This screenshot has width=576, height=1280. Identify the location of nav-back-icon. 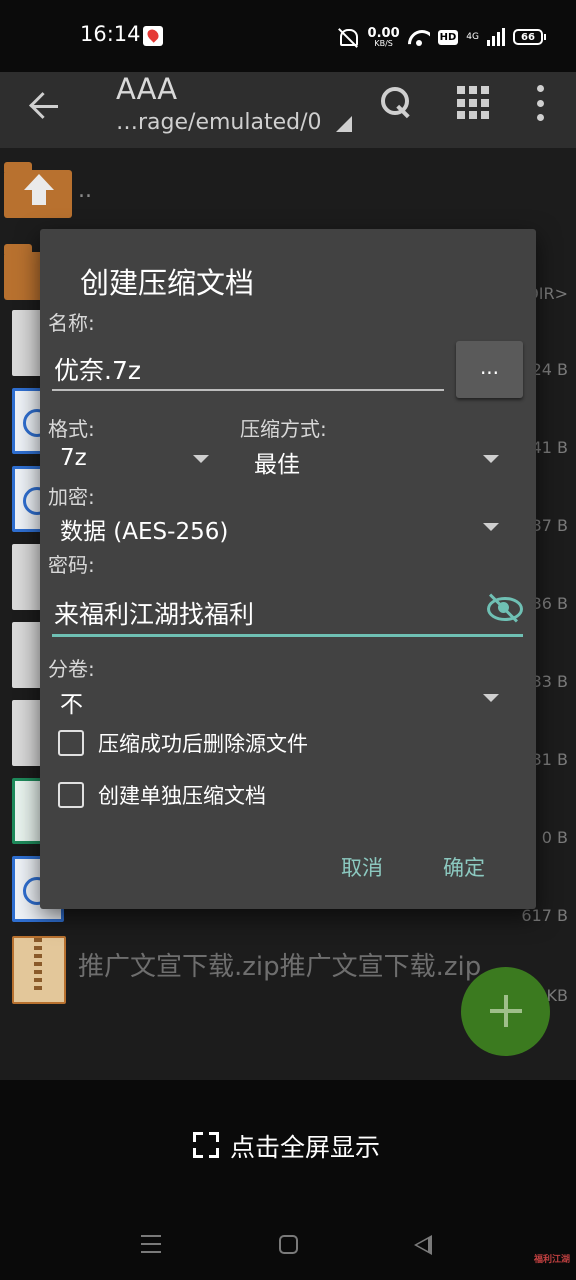
(423, 1245).